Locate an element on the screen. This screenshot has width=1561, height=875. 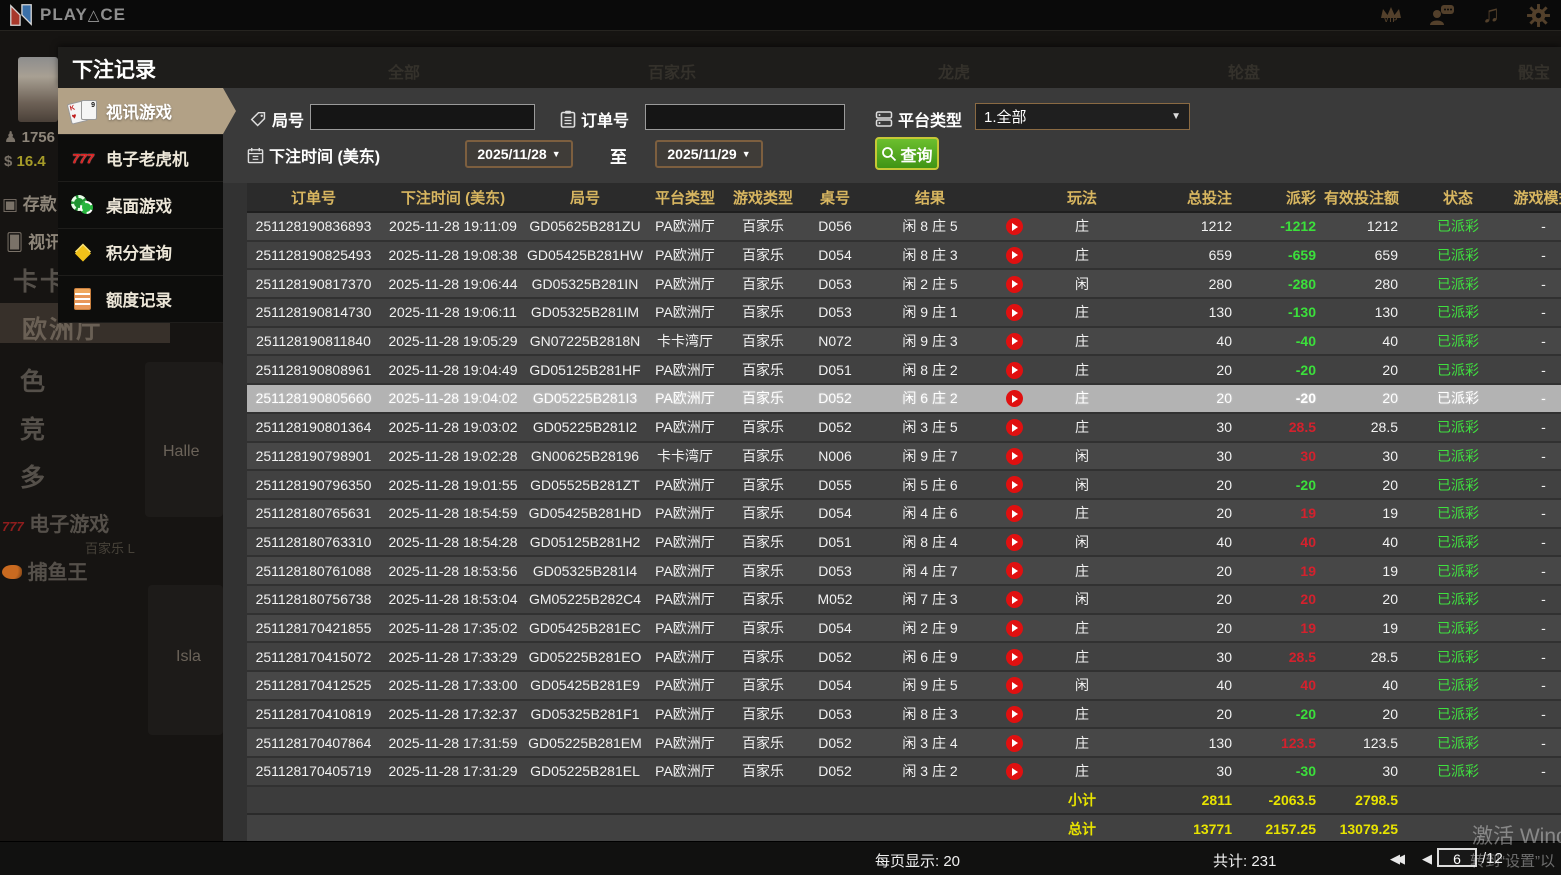
sidebar-item-lottery: 色 is located at coordinates (33, 380).